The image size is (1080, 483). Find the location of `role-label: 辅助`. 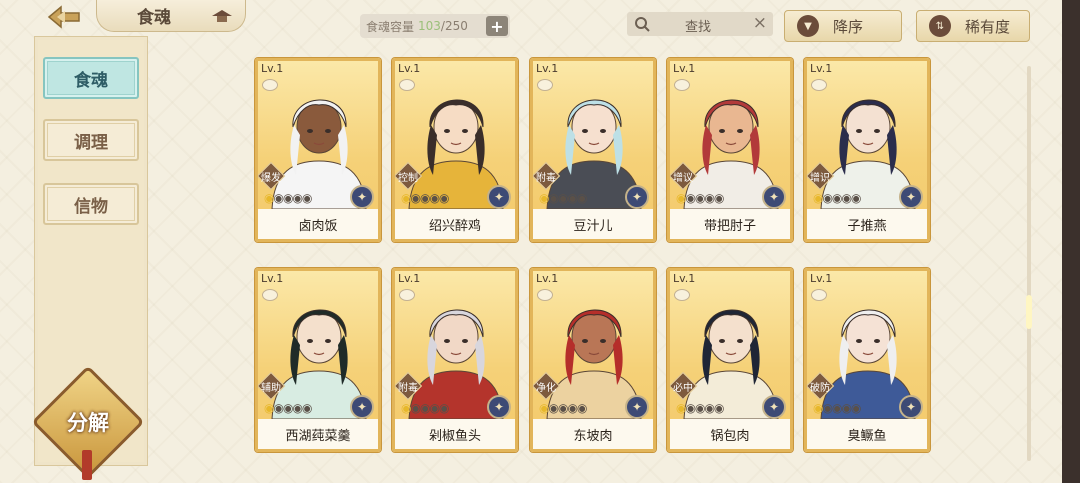

role-label: 辅助 is located at coordinates (271, 388).